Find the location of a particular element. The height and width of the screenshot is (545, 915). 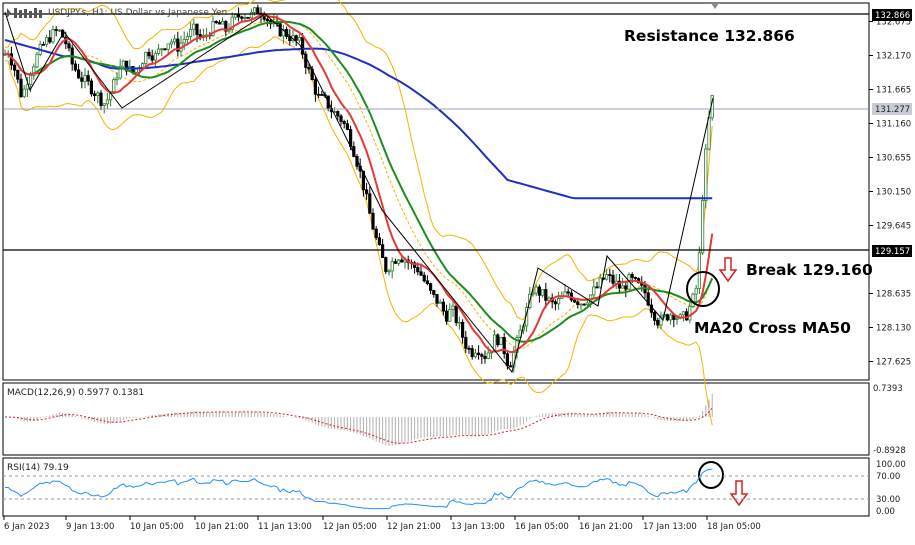

svg-text: 129.157 is located at coordinates (892, 252).